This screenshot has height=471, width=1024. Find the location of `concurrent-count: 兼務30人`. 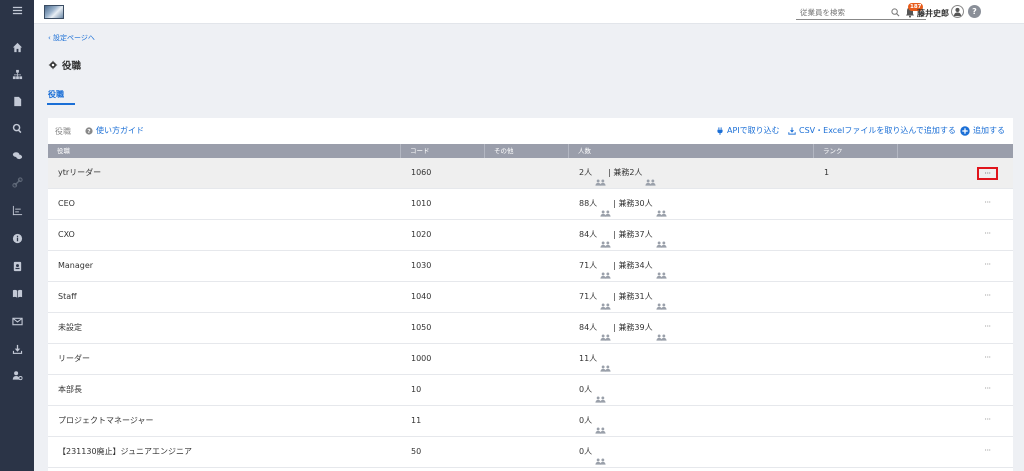

concurrent-count: 兼務30人 is located at coordinates (635, 203).